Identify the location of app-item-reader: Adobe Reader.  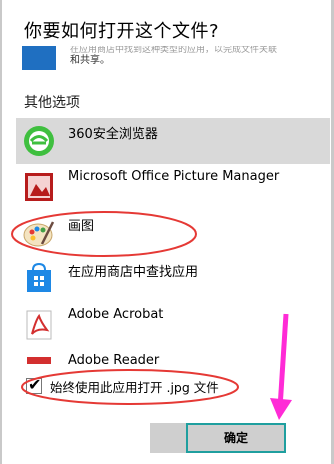
(173, 356).